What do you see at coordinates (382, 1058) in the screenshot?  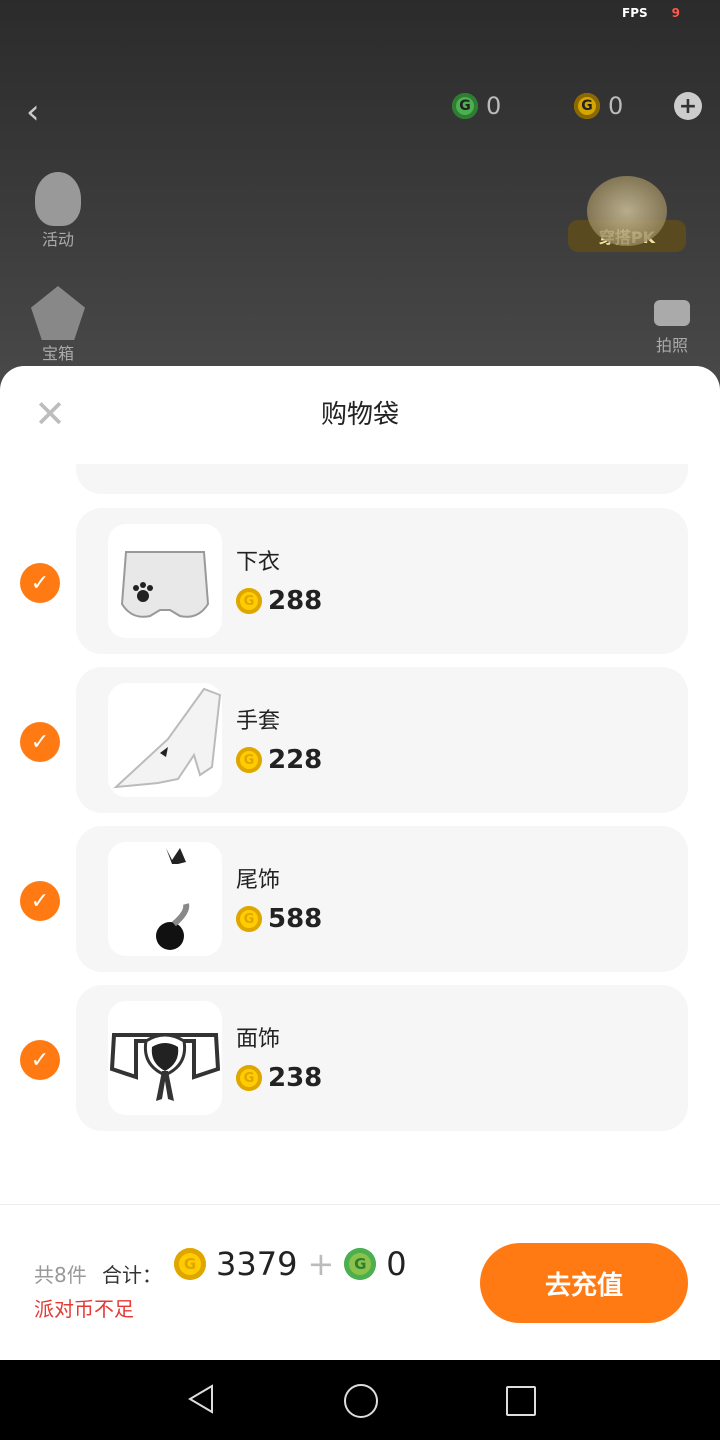 I see `cart-item-card: 面饰 238` at bounding box center [382, 1058].